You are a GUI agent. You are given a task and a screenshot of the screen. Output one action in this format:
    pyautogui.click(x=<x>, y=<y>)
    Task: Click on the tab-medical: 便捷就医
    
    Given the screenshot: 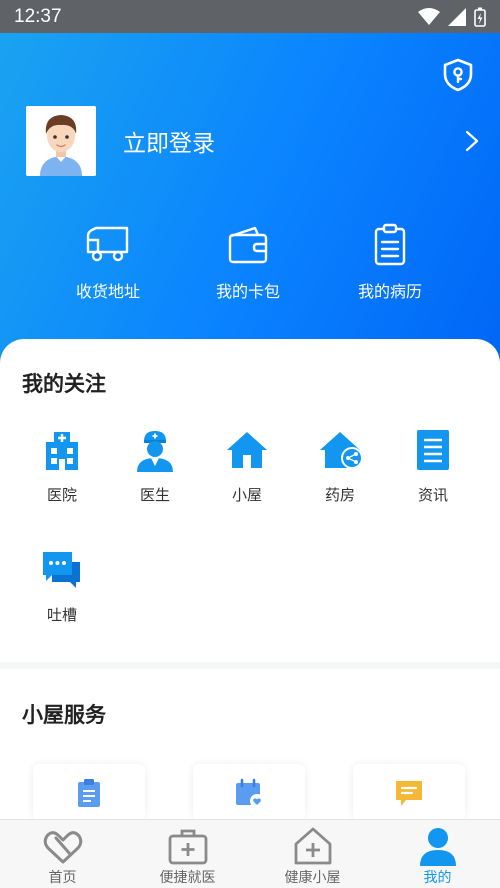 What is the action you would take?
    pyautogui.click(x=187, y=854)
    